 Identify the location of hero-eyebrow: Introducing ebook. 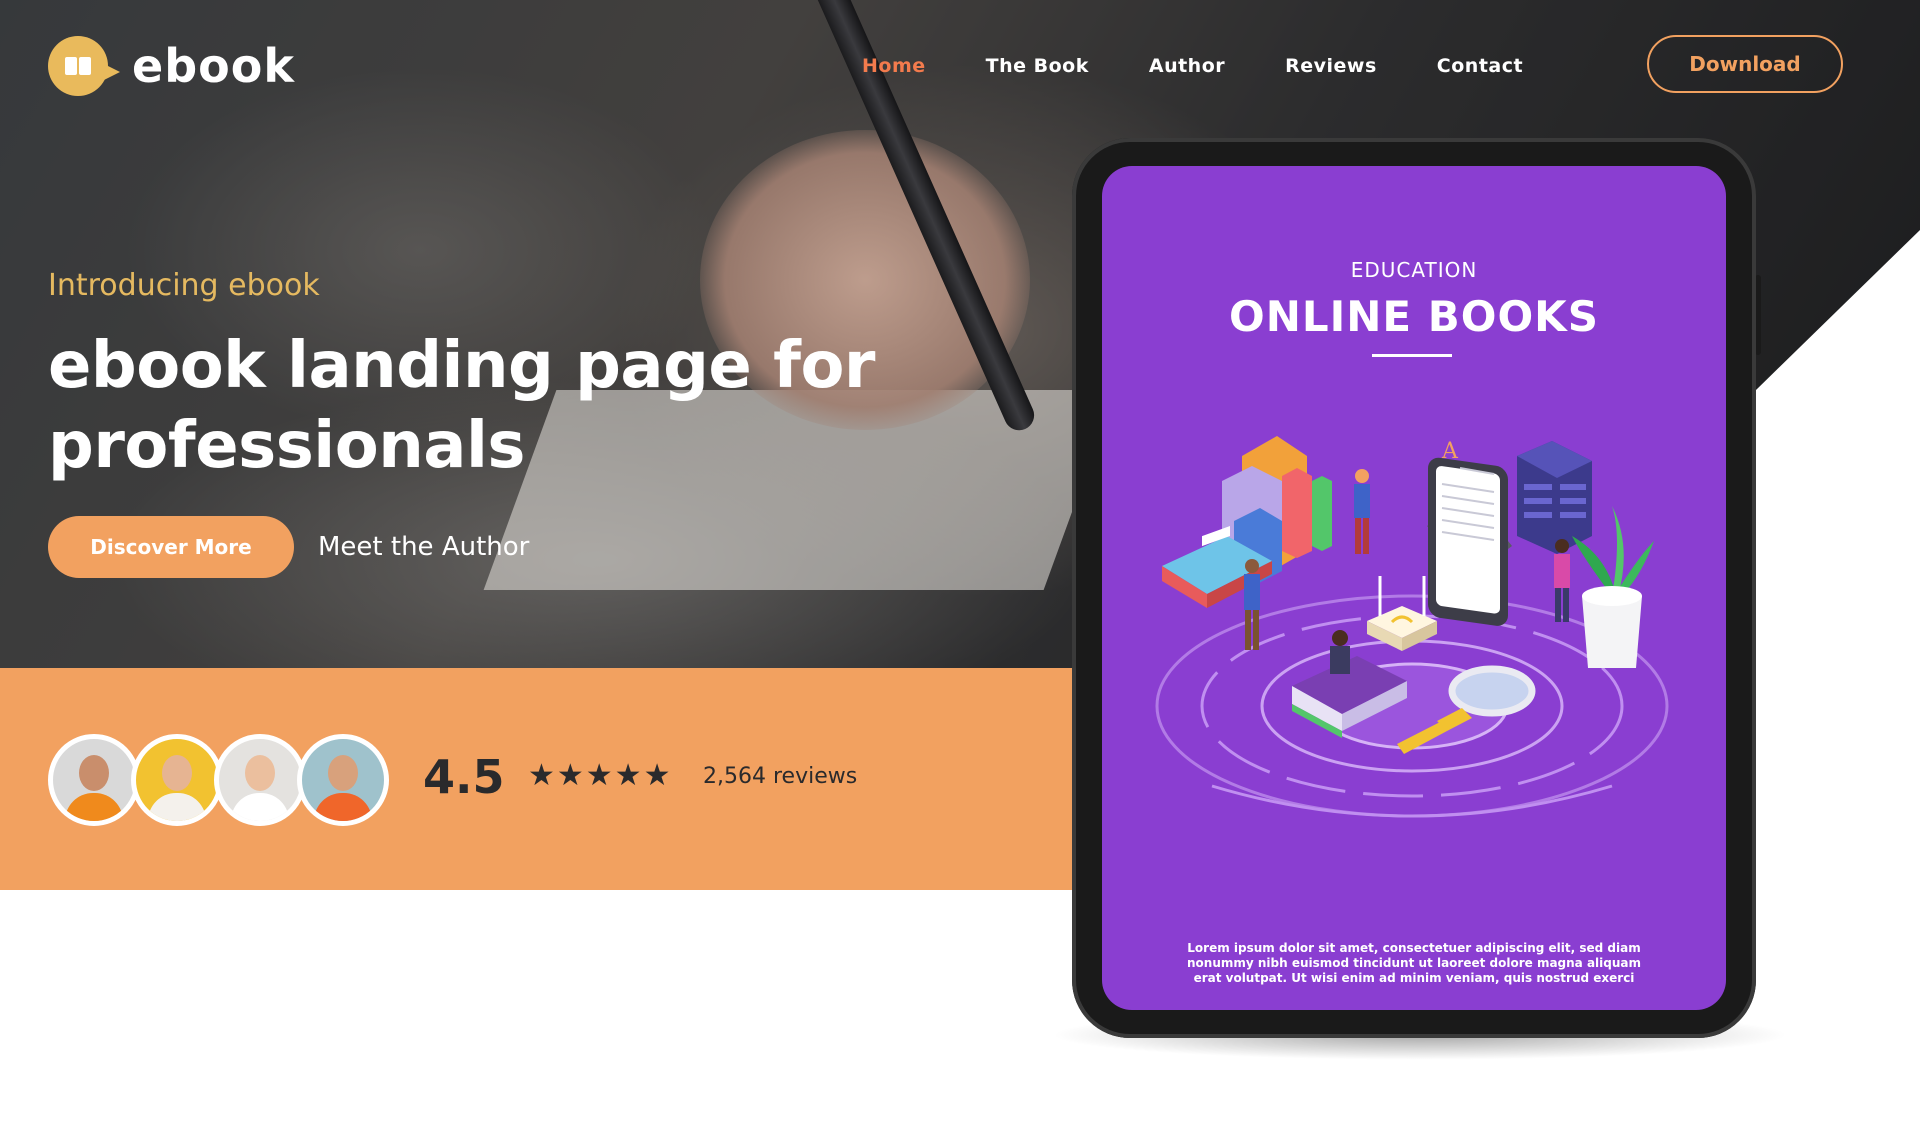
(184, 285).